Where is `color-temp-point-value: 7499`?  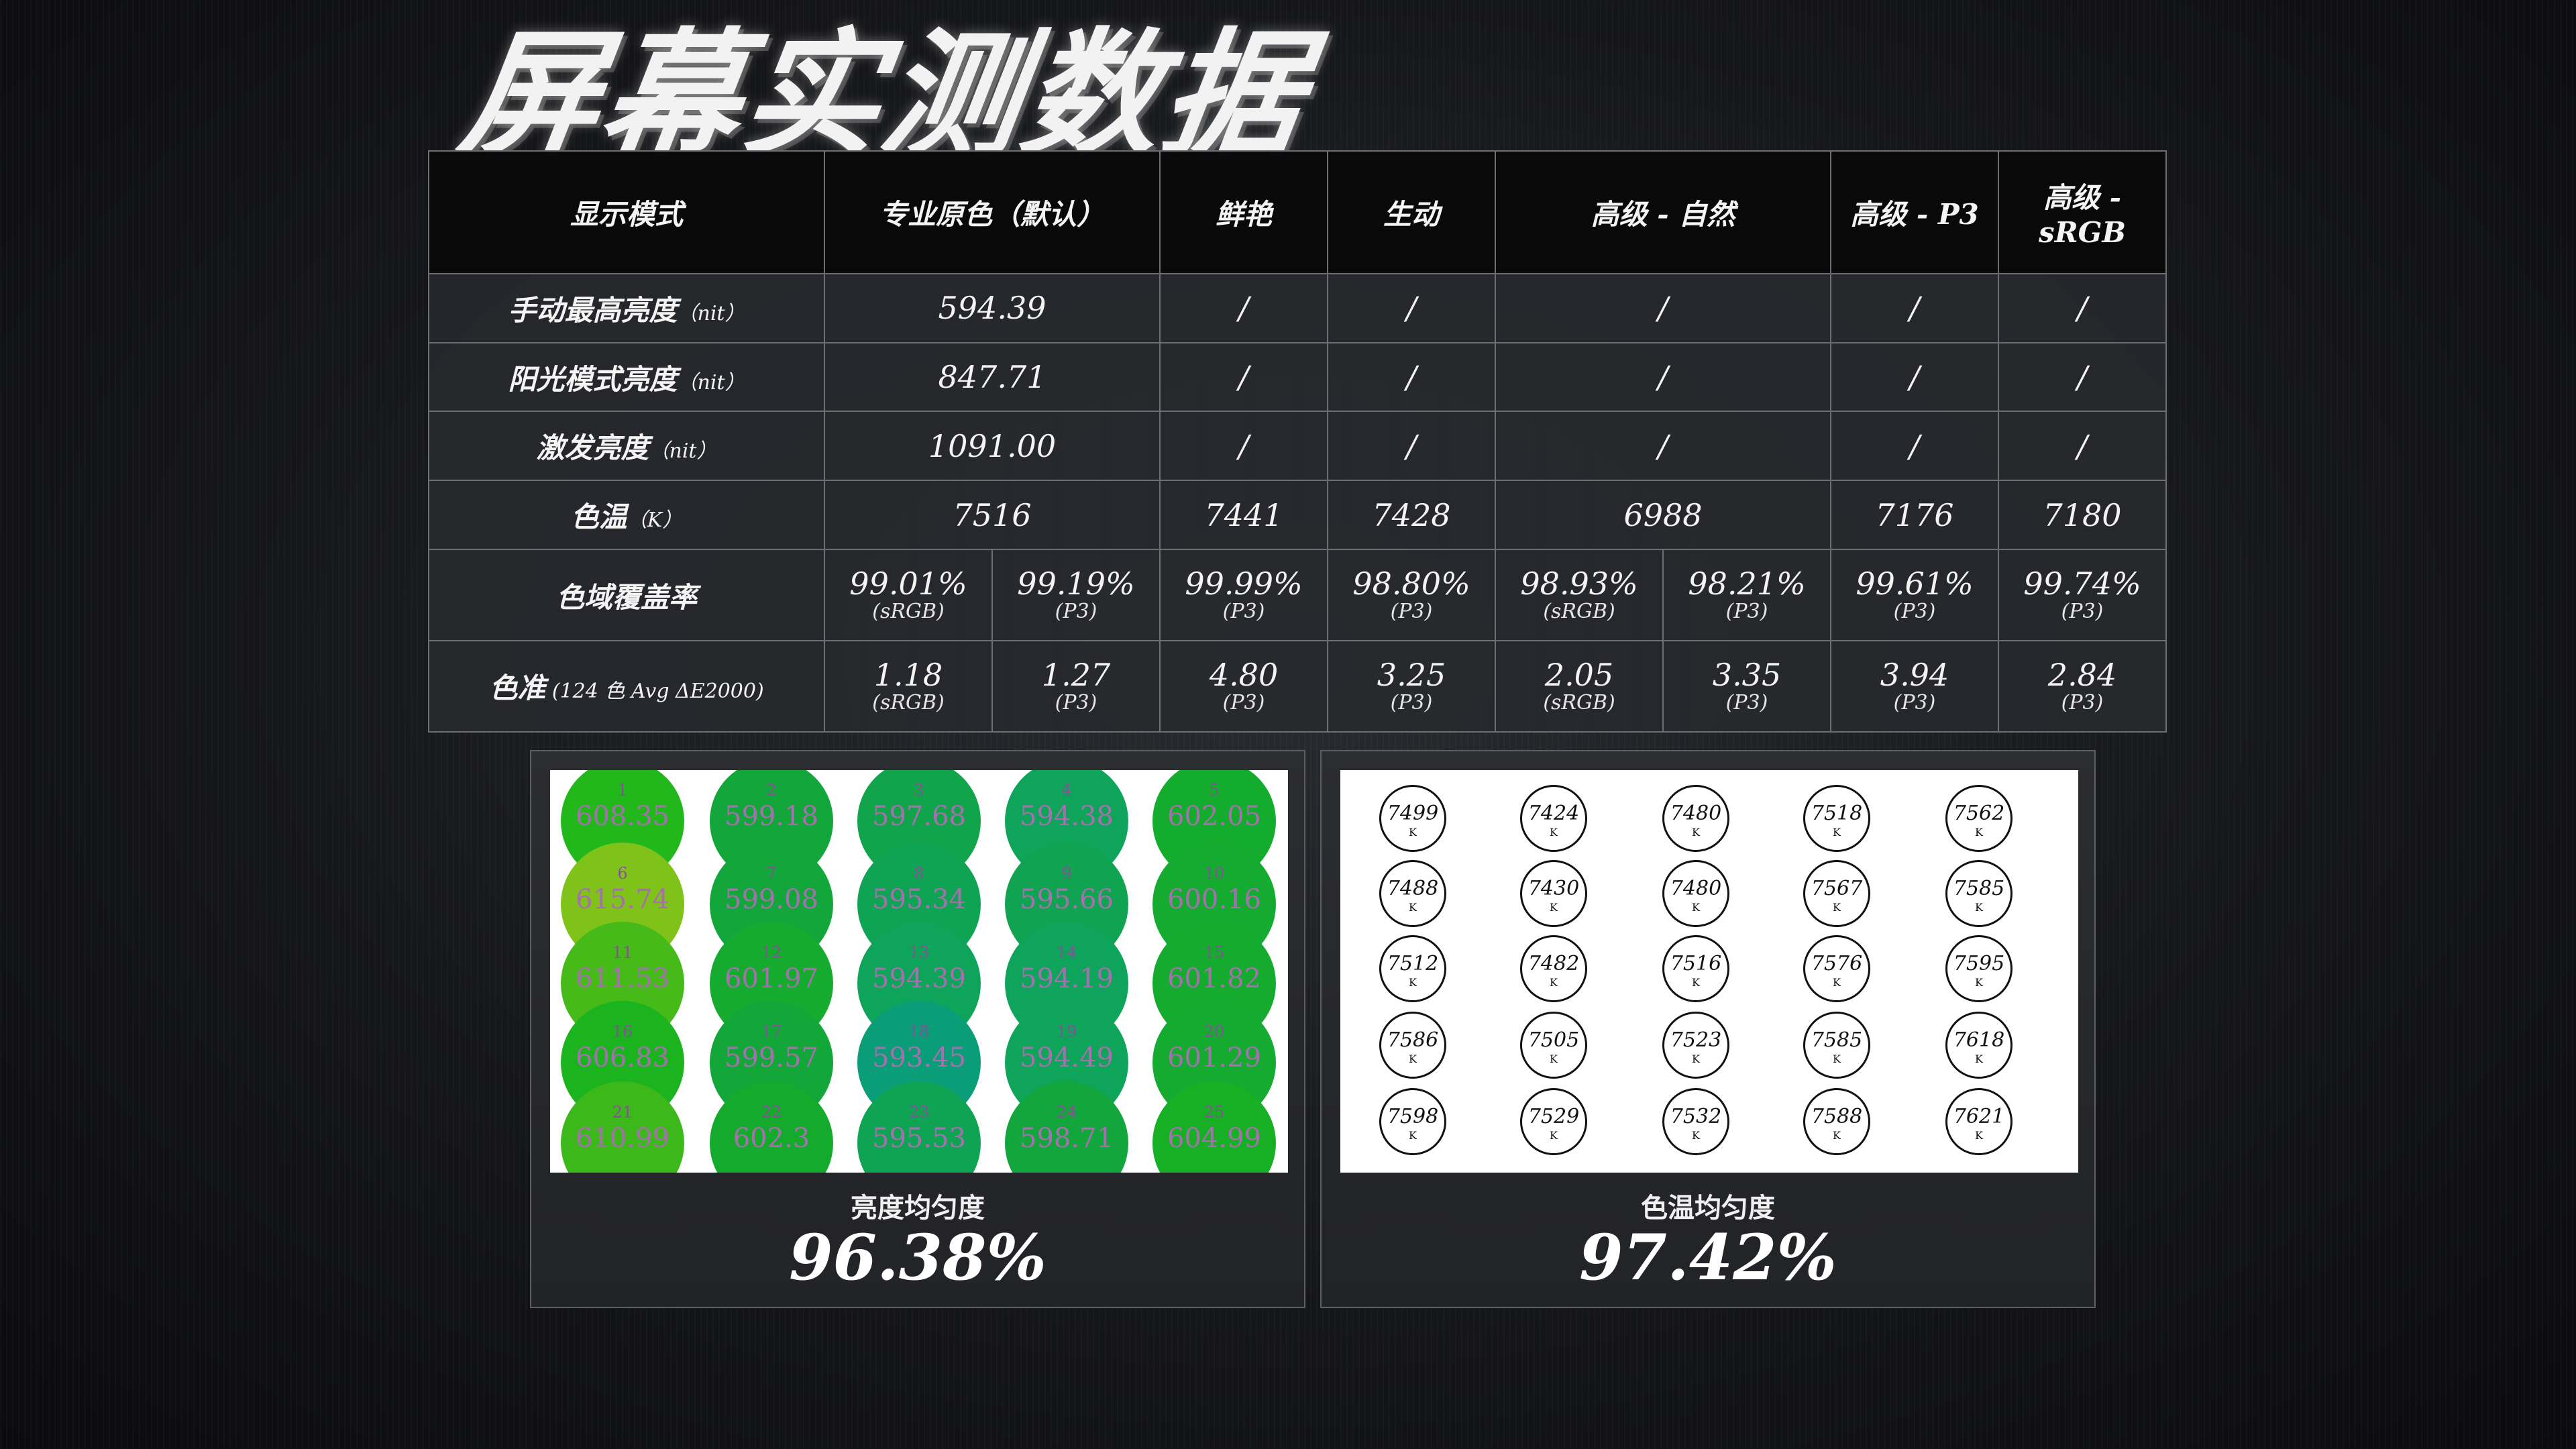
color-temp-point-value: 7499 is located at coordinates (1413, 813).